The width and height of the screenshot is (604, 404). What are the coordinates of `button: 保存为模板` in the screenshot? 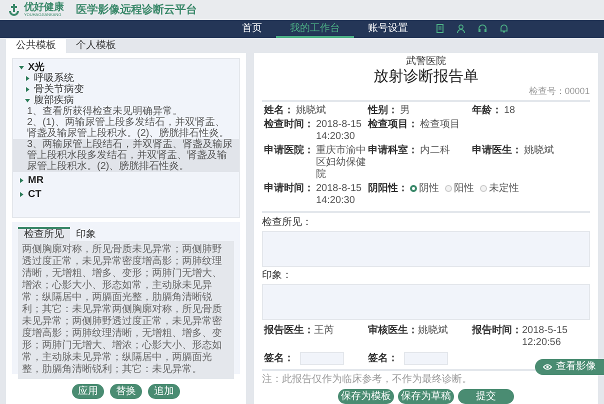 It's located at (366, 396).